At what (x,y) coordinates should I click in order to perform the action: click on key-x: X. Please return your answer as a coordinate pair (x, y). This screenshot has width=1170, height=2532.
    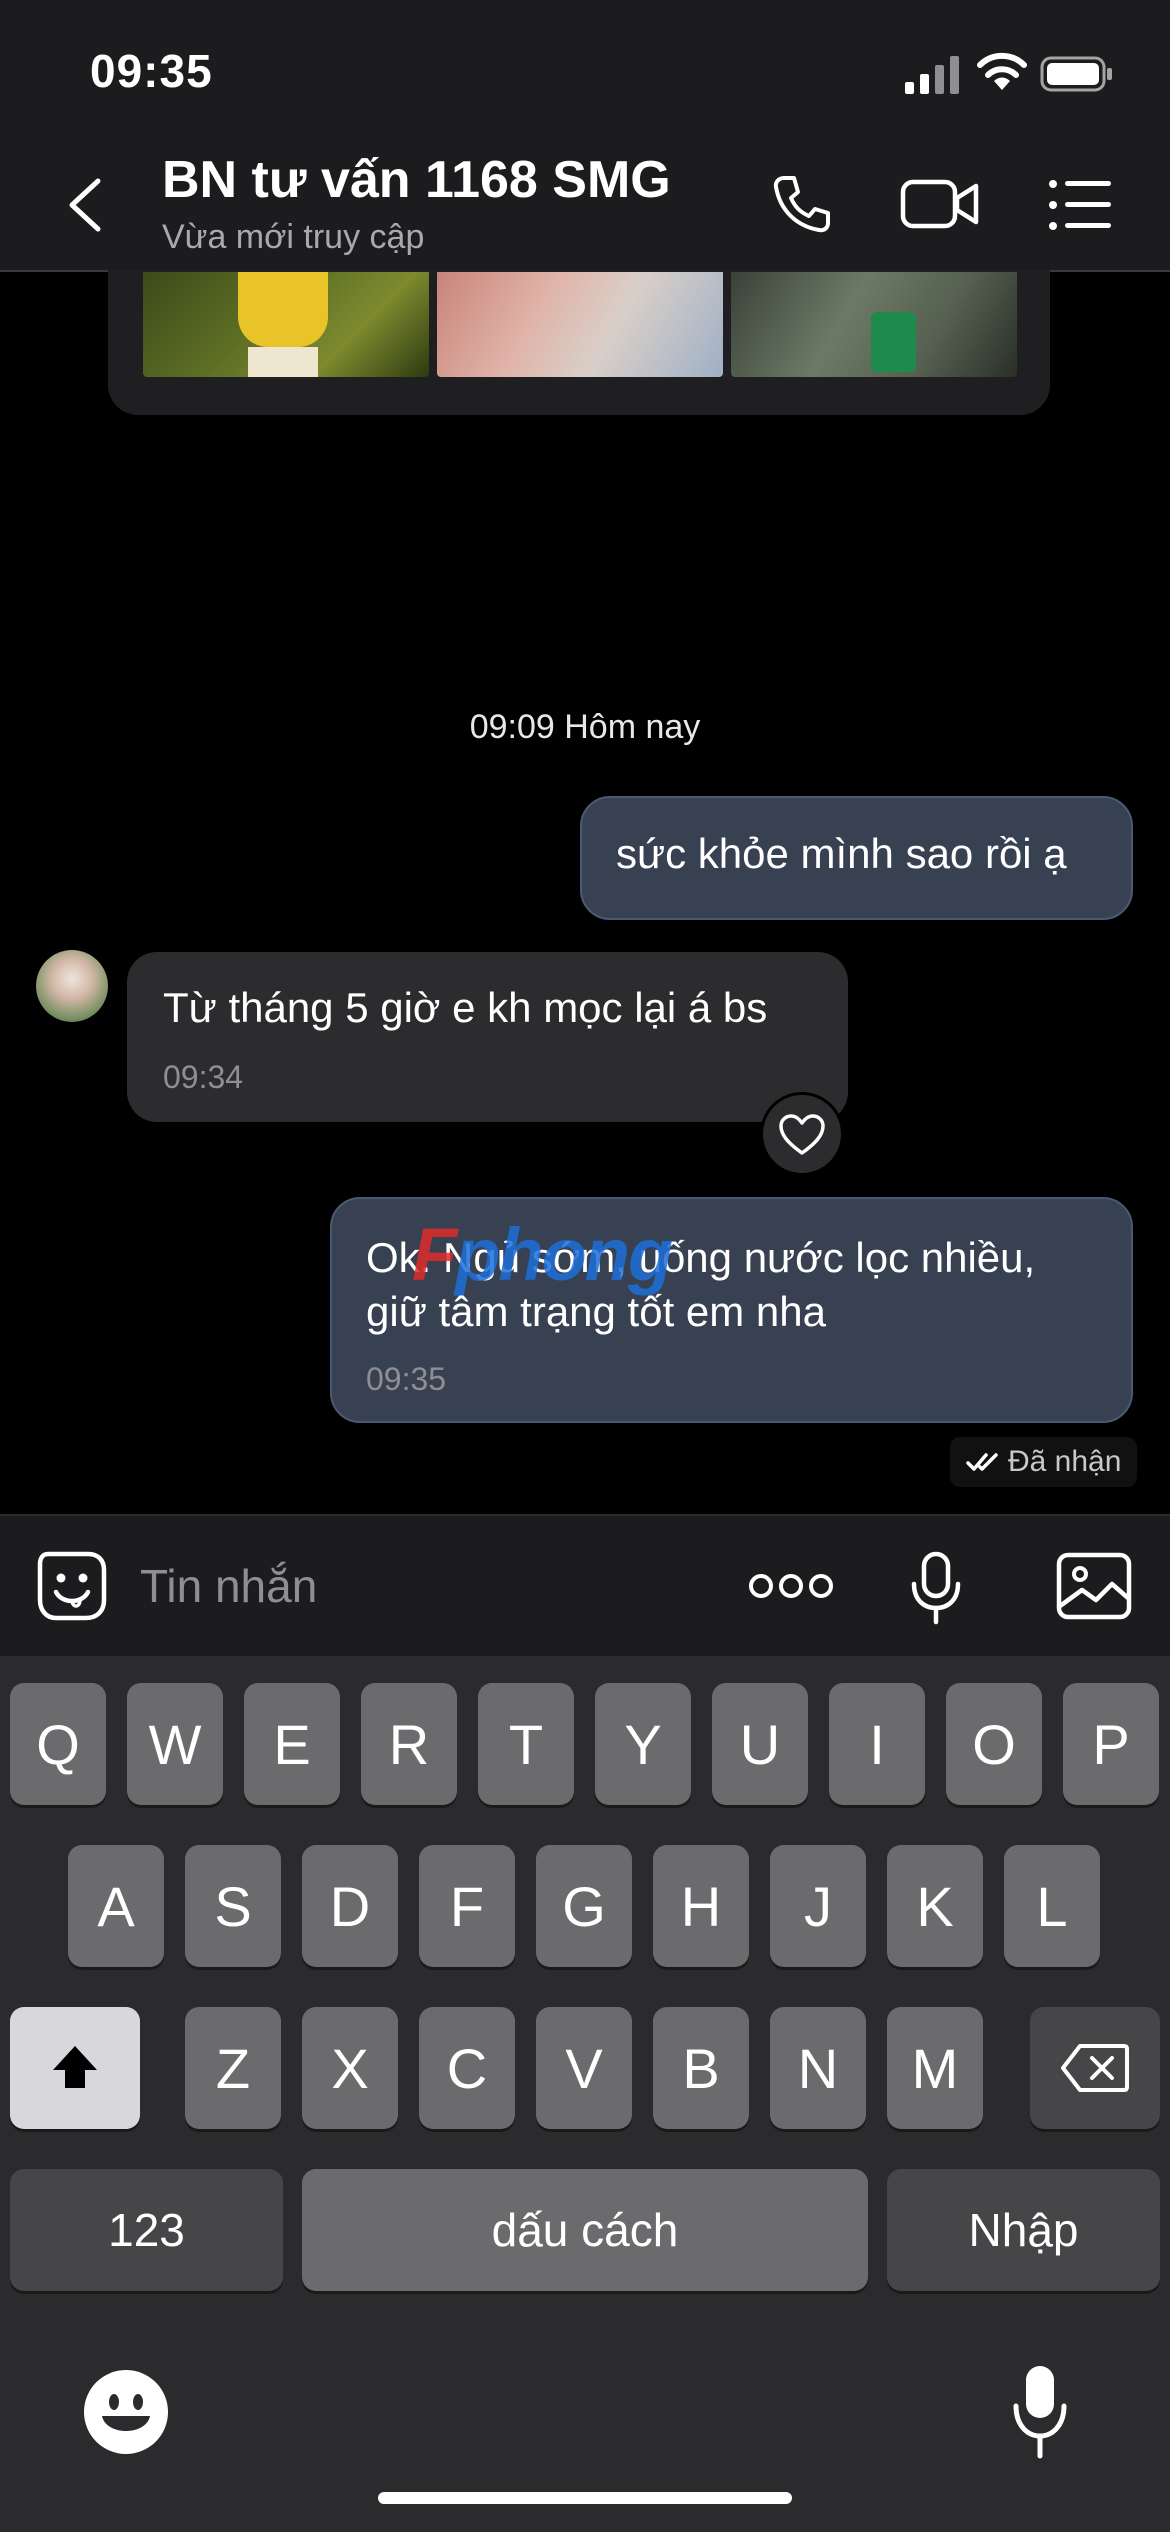
    Looking at the image, I should click on (350, 2068).